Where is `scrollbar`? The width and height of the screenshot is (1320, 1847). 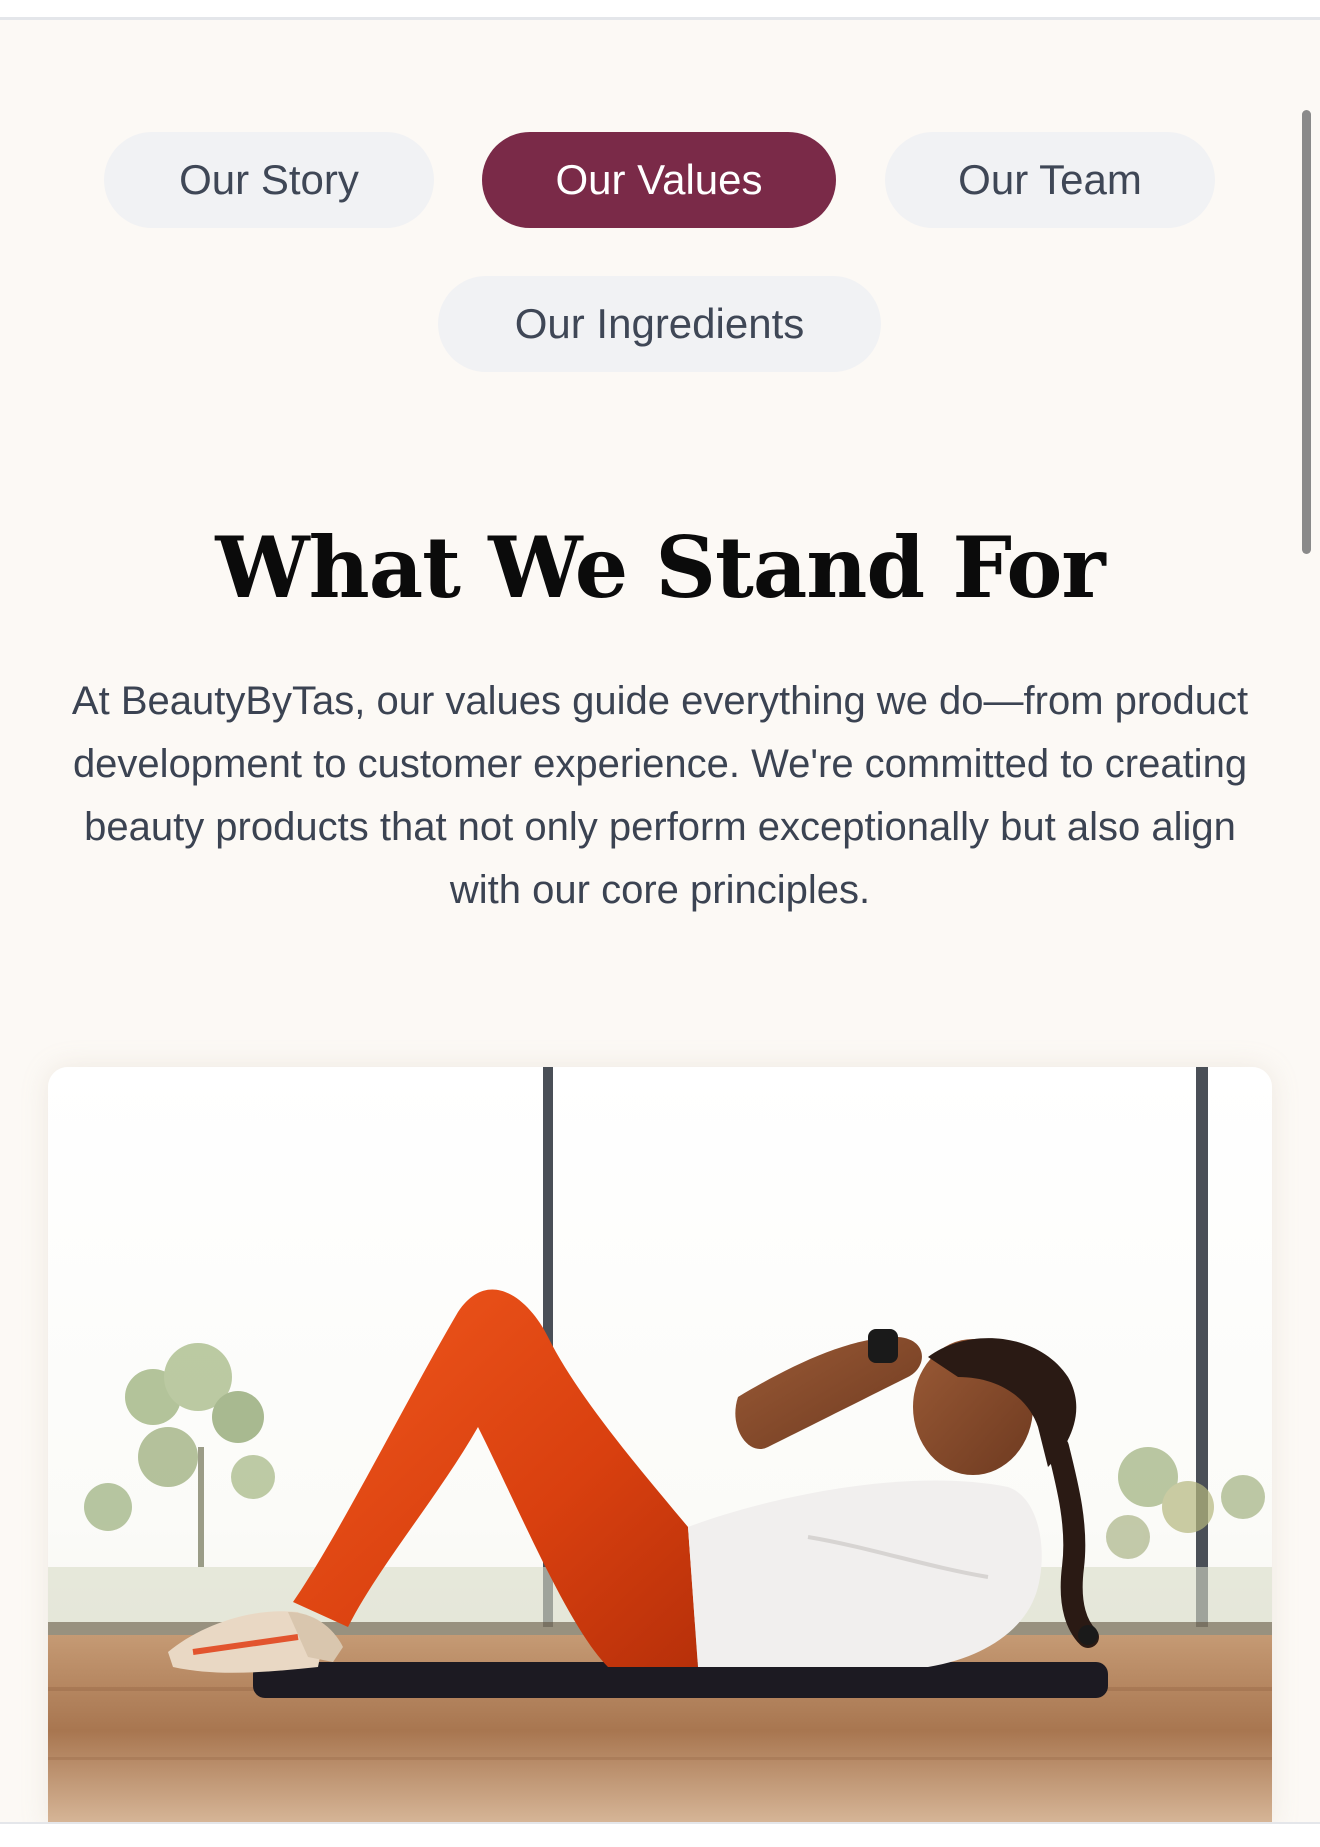
scrollbar is located at coordinates (1306, 332).